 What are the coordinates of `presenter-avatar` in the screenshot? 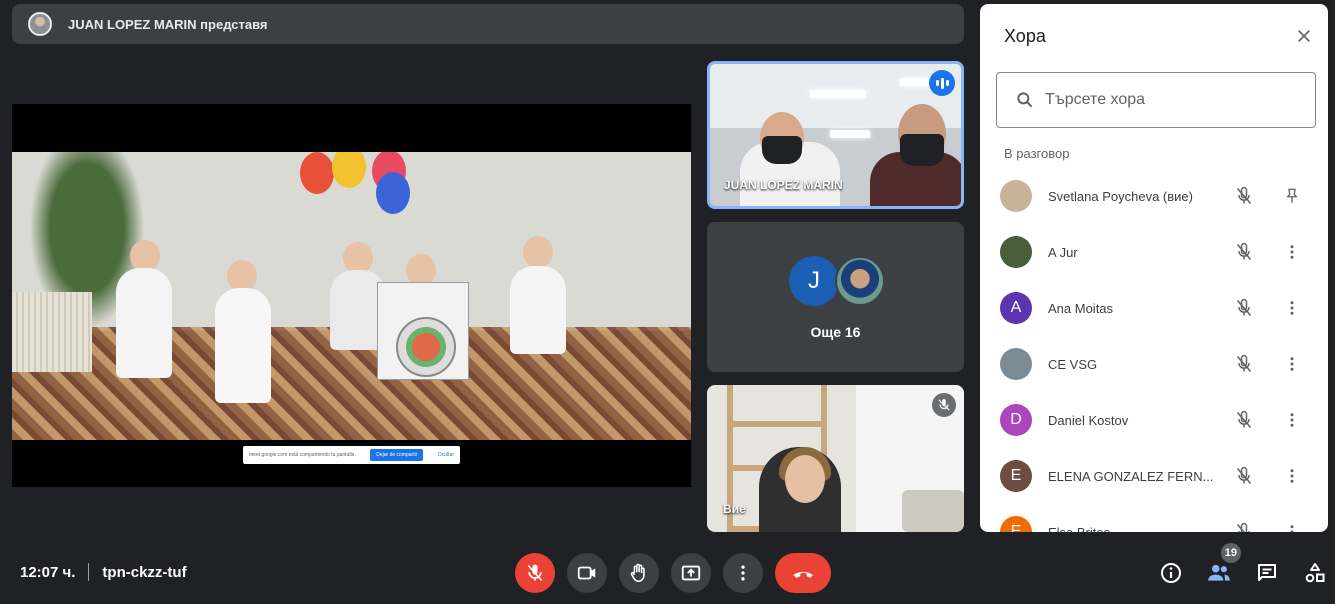 It's located at (40, 24).